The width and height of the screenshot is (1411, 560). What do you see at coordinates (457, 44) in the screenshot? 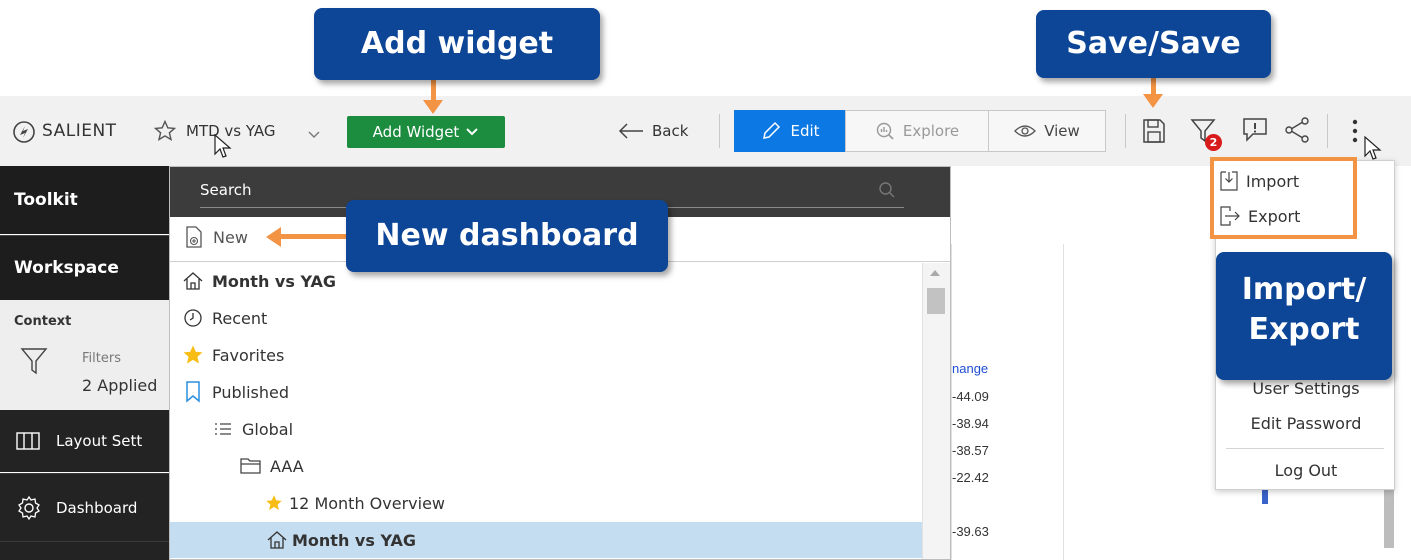
I see `callout-add-widget: Add widget` at bounding box center [457, 44].